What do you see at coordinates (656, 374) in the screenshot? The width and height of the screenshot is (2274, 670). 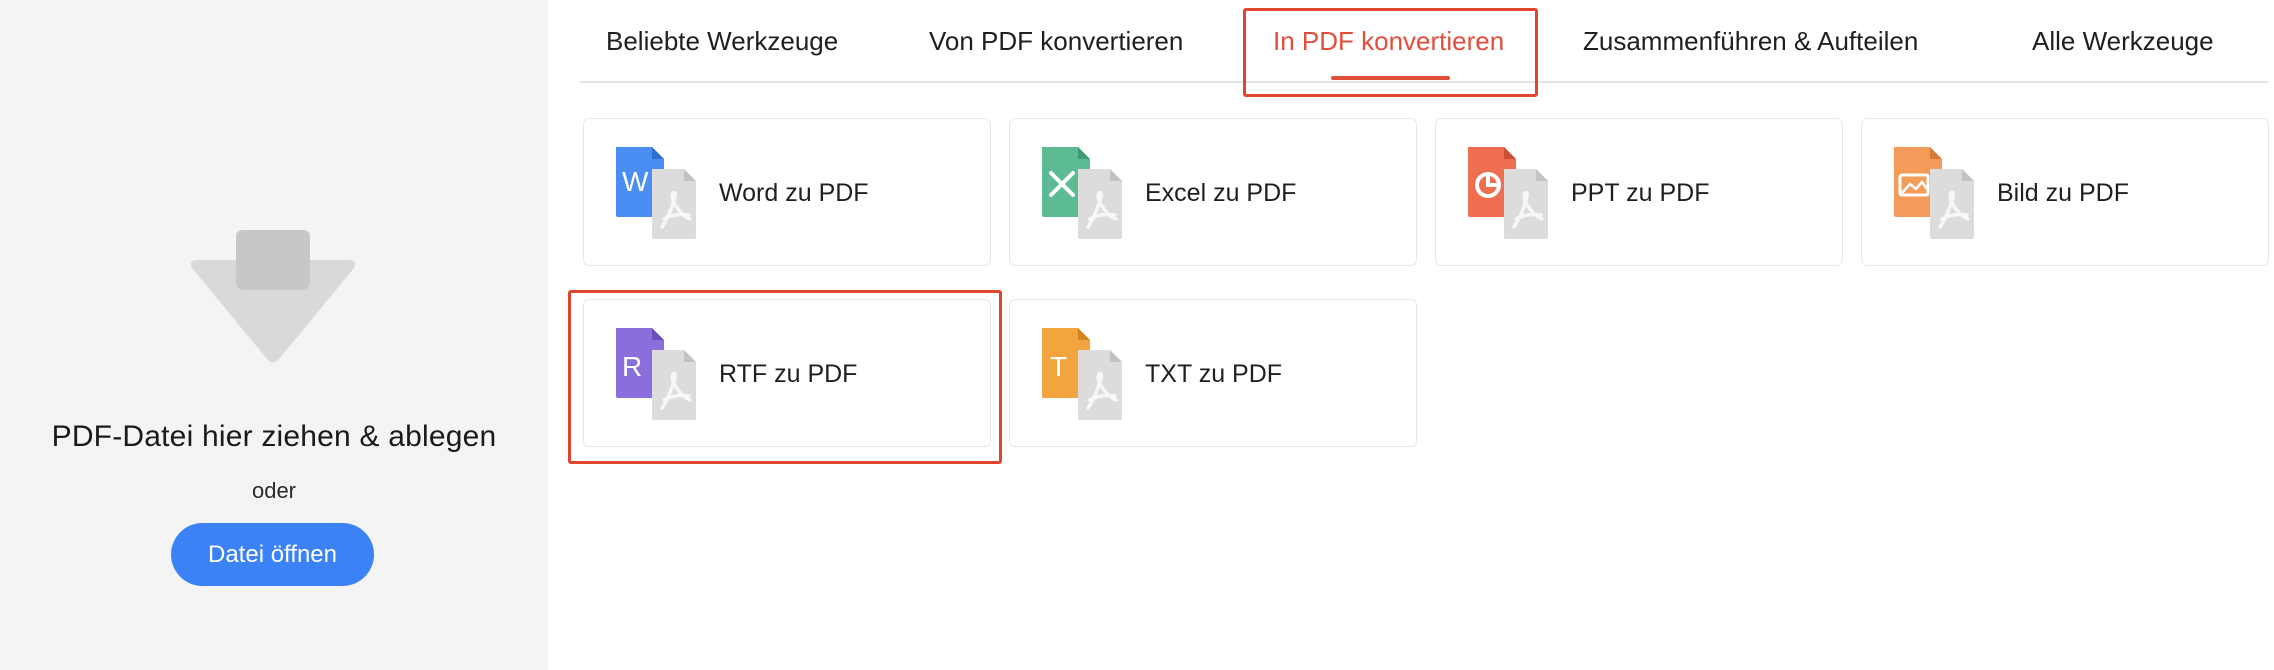 I see `rtf-doc-icon: R` at bounding box center [656, 374].